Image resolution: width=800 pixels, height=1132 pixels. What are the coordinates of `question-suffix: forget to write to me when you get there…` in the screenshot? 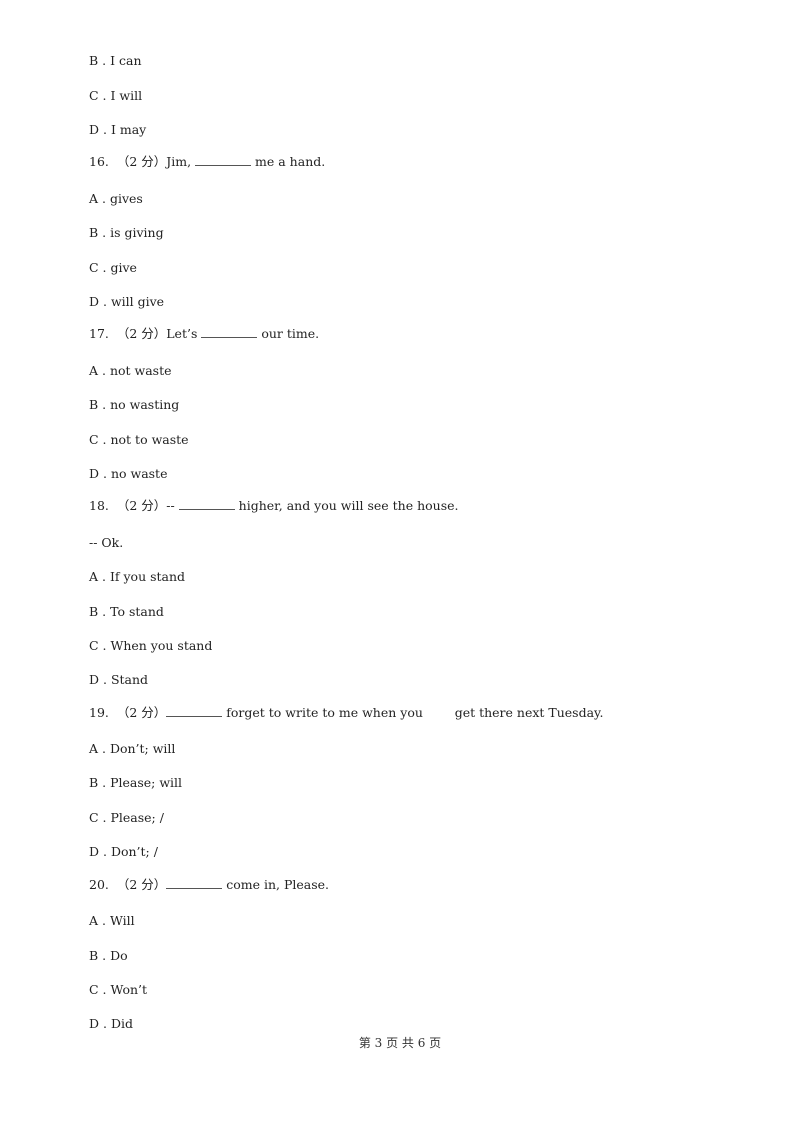 It's located at (413, 712).